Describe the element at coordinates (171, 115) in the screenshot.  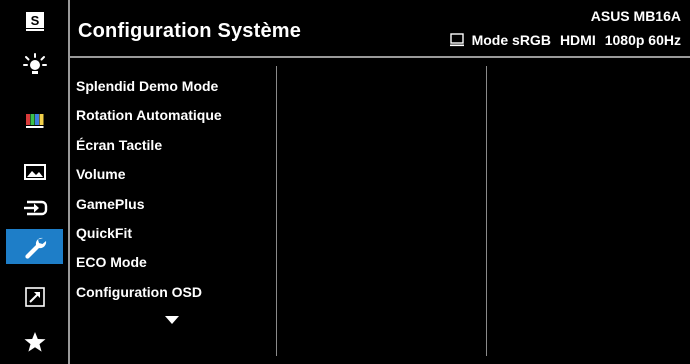
I see `menu-item-rotation-automatique: Rotation Automatique` at that location.